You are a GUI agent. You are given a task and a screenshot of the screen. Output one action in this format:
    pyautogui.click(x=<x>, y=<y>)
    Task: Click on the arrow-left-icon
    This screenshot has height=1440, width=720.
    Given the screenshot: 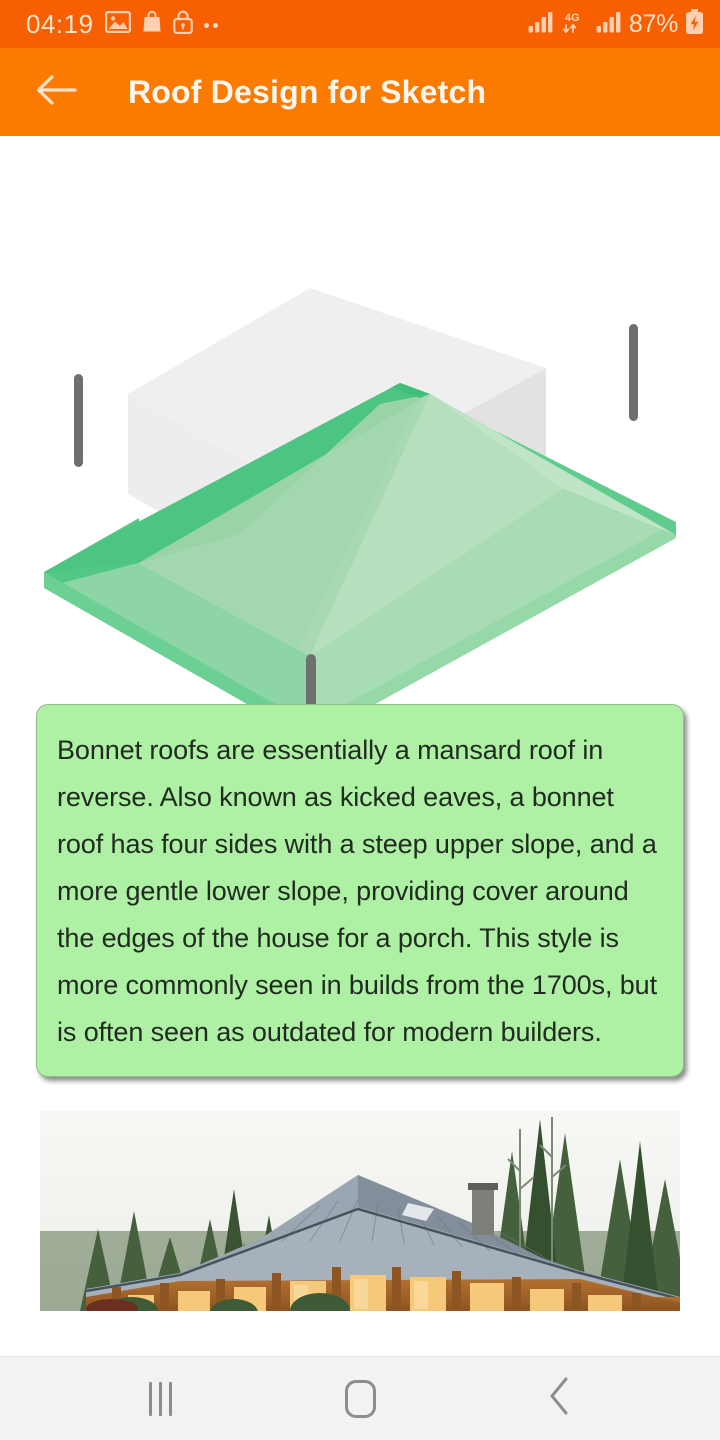 What is the action you would take?
    pyautogui.click(x=56, y=92)
    